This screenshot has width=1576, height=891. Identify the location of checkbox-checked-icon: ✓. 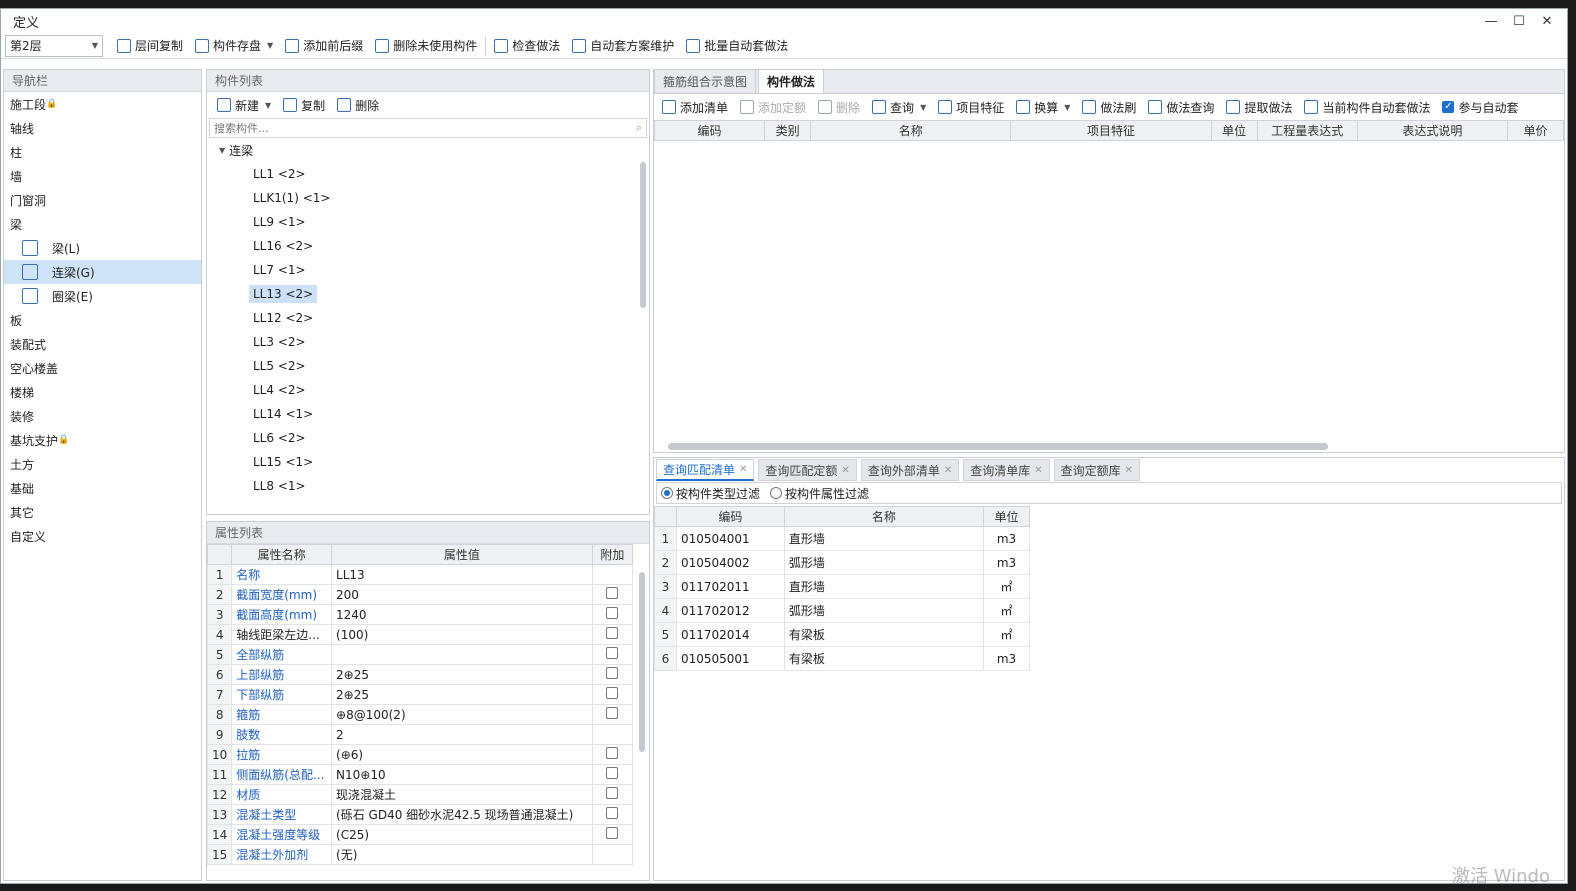
(1448, 107).